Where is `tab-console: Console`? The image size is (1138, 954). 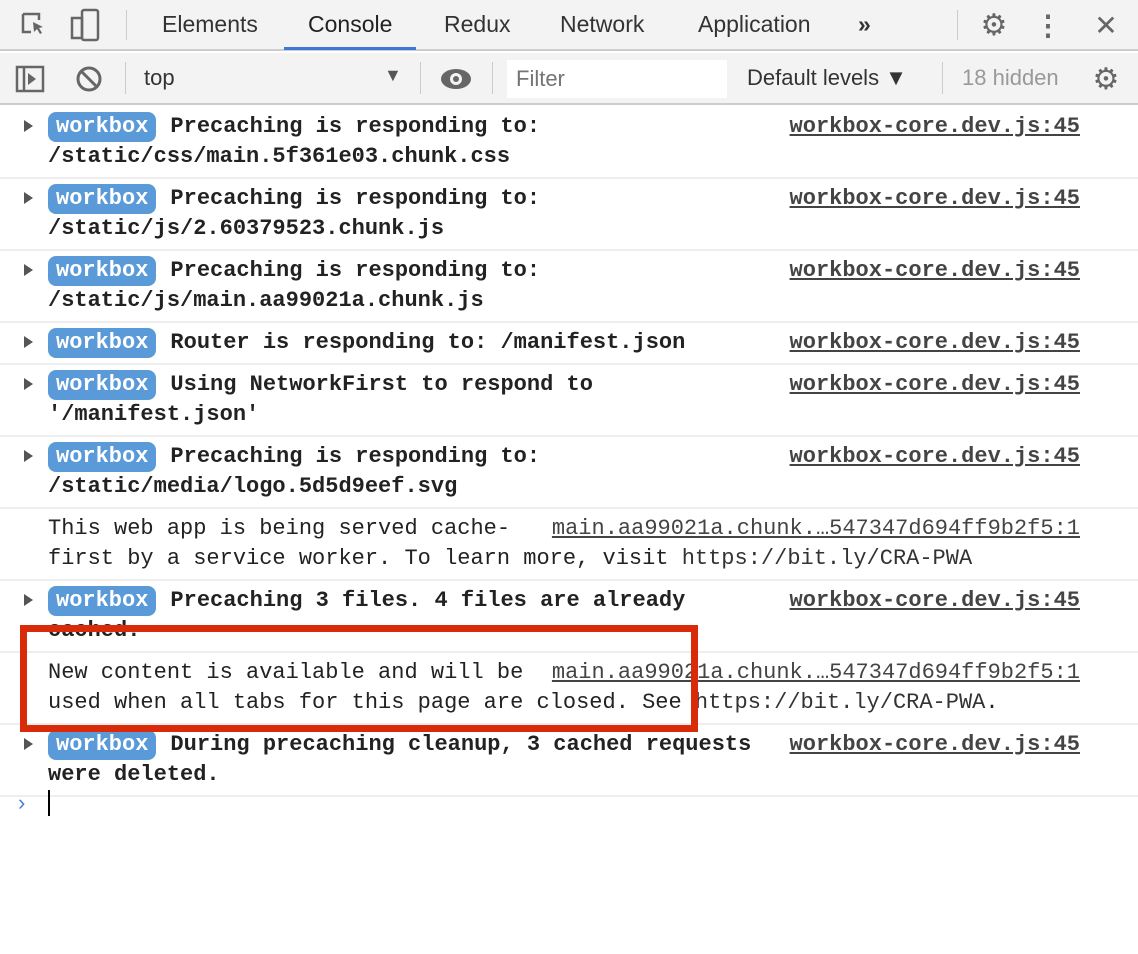
tab-console: Console is located at coordinates (350, 25).